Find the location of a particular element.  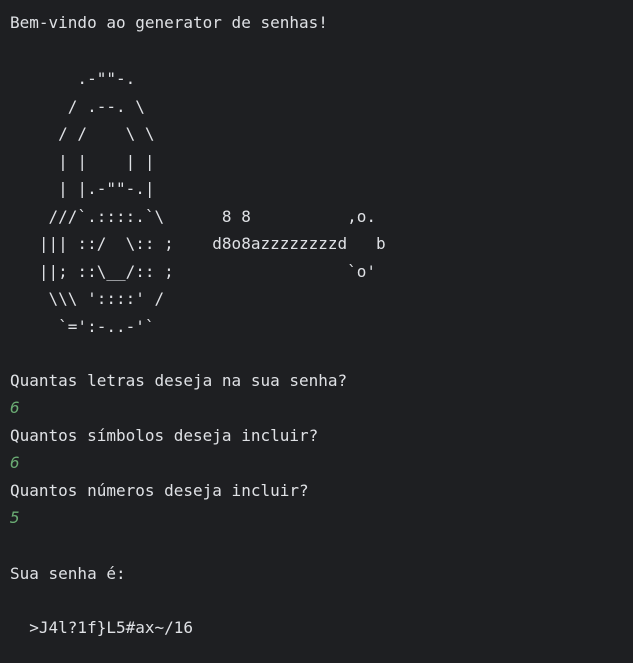

result-label: Sua senha é: is located at coordinates (68, 573).